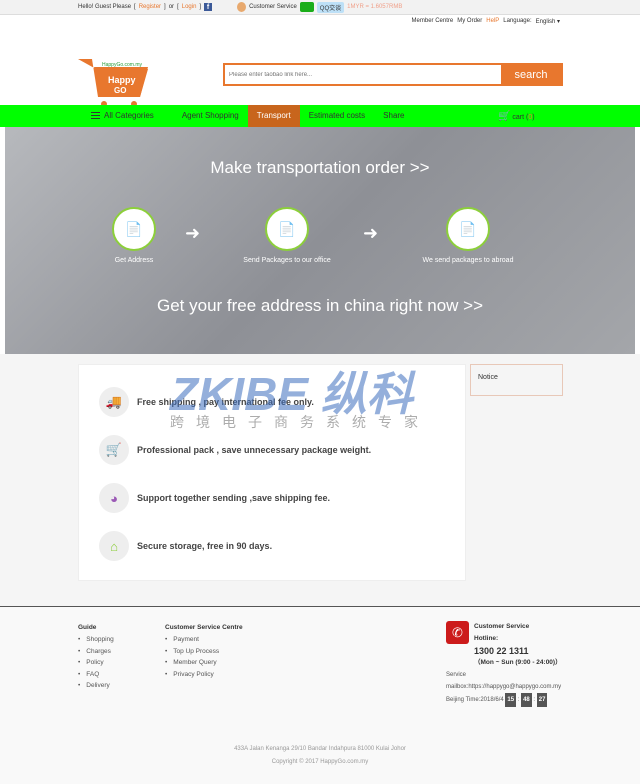 This screenshot has height=784, width=640. What do you see at coordinates (122, 65) in the screenshot?
I see `svg-text: HappyGo.com.my` at bounding box center [122, 65].